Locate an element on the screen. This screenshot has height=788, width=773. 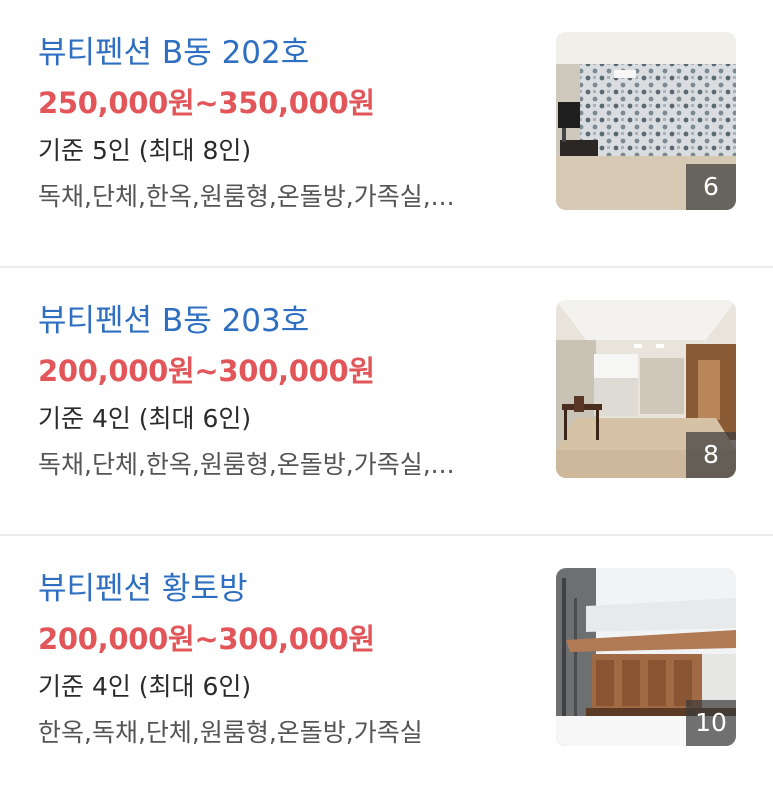
room-thumbnail: 6 is located at coordinates (646, 121).